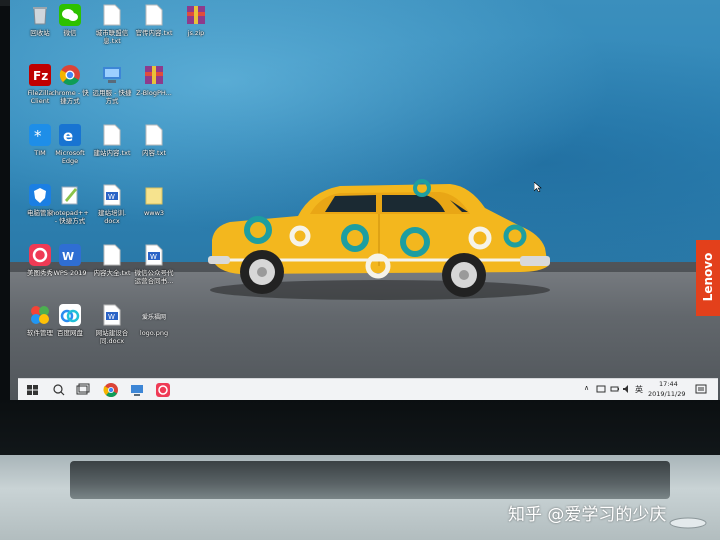  What do you see at coordinates (59, 390) in the screenshot?
I see `search-icon` at bounding box center [59, 390].